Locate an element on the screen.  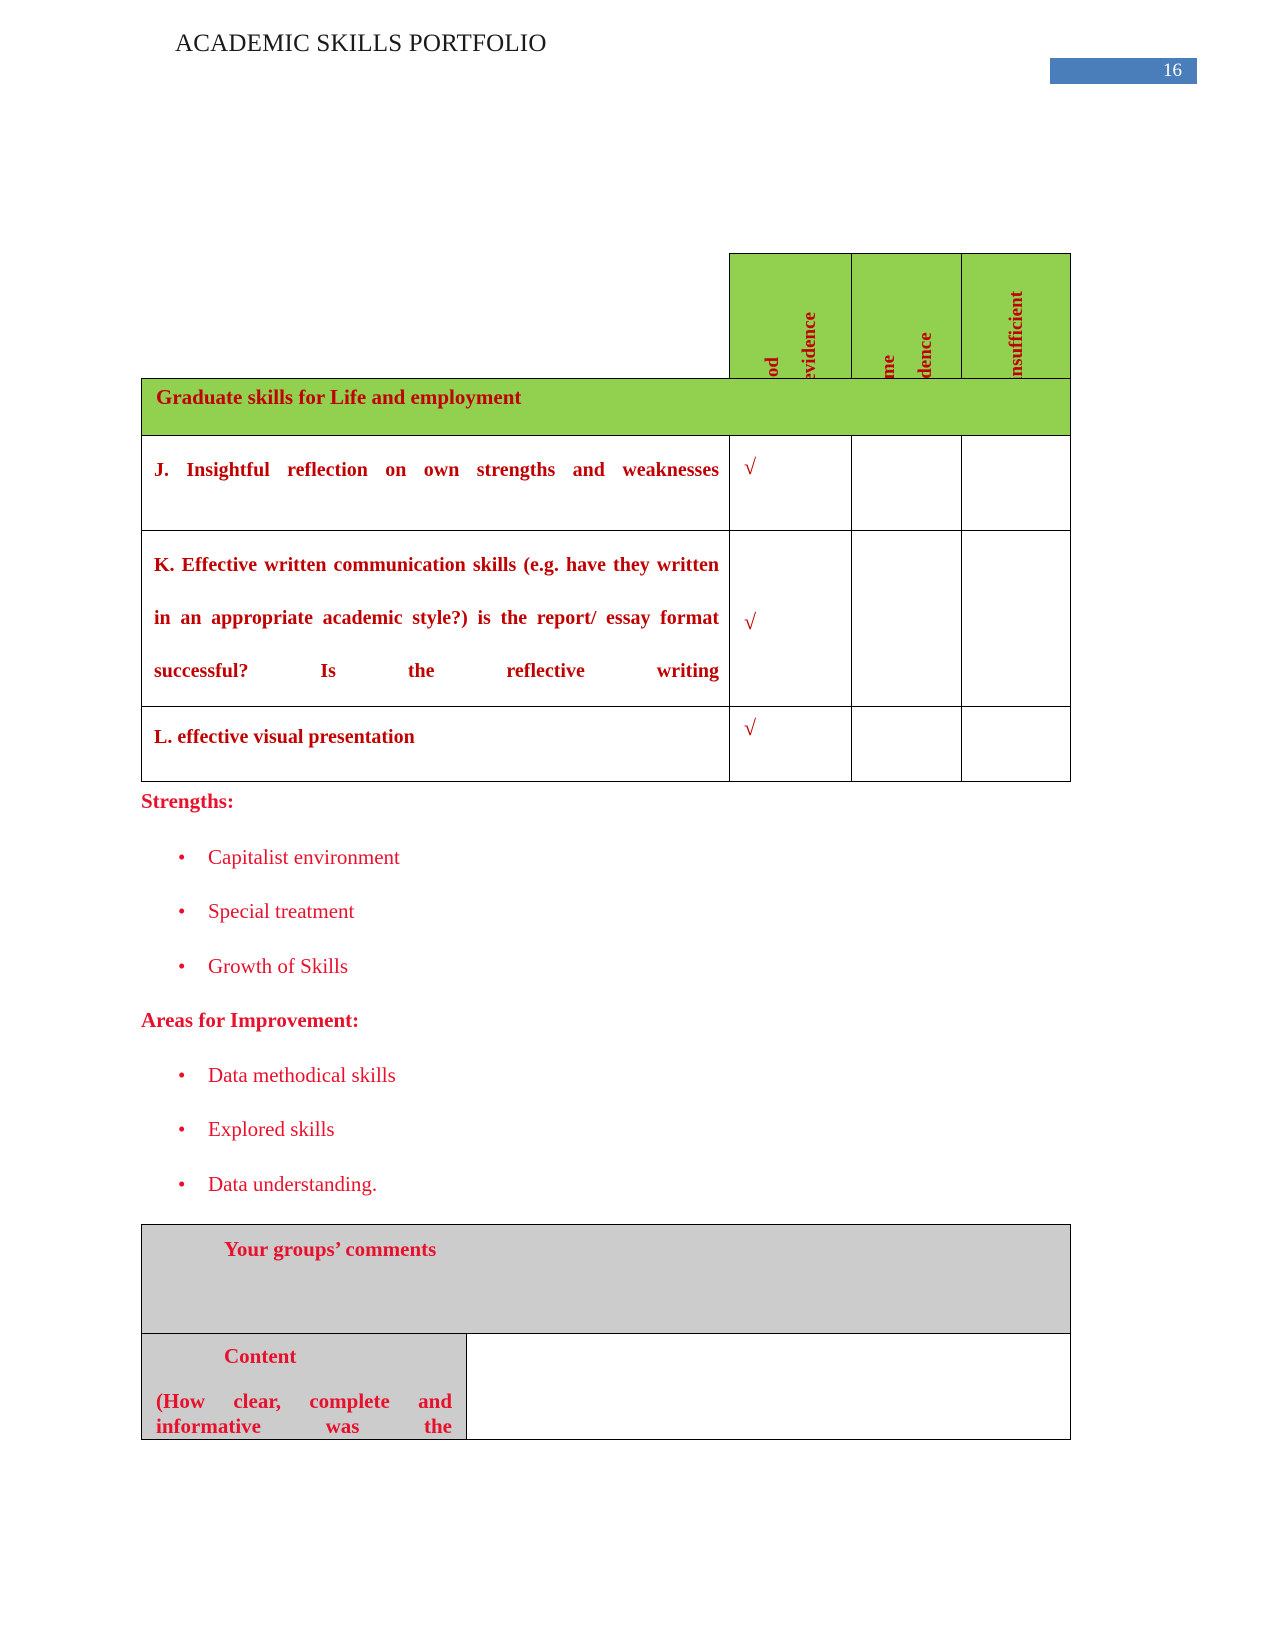
list-item: • Capitalist environment is located at coordinates (289, 857).